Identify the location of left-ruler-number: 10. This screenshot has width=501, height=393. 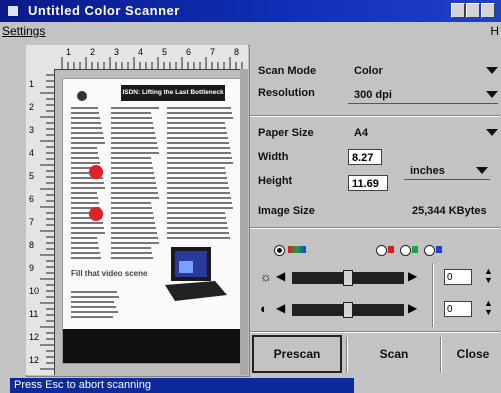
(34, 291).